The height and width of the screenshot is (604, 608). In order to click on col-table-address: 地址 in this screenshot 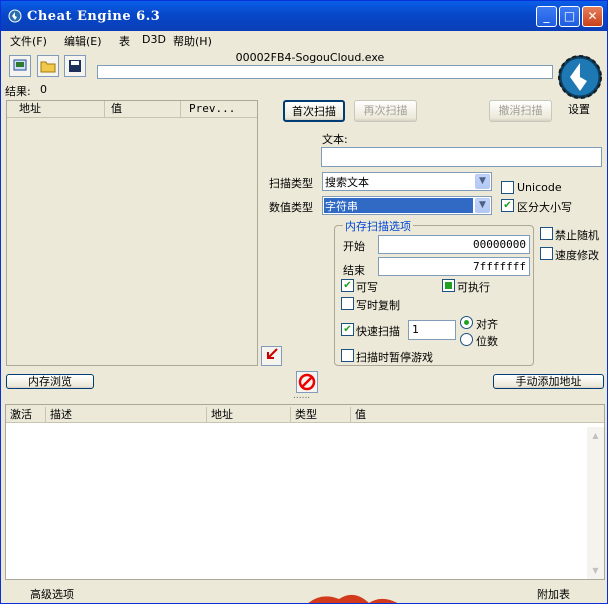, I will do `click(249, 415)`.